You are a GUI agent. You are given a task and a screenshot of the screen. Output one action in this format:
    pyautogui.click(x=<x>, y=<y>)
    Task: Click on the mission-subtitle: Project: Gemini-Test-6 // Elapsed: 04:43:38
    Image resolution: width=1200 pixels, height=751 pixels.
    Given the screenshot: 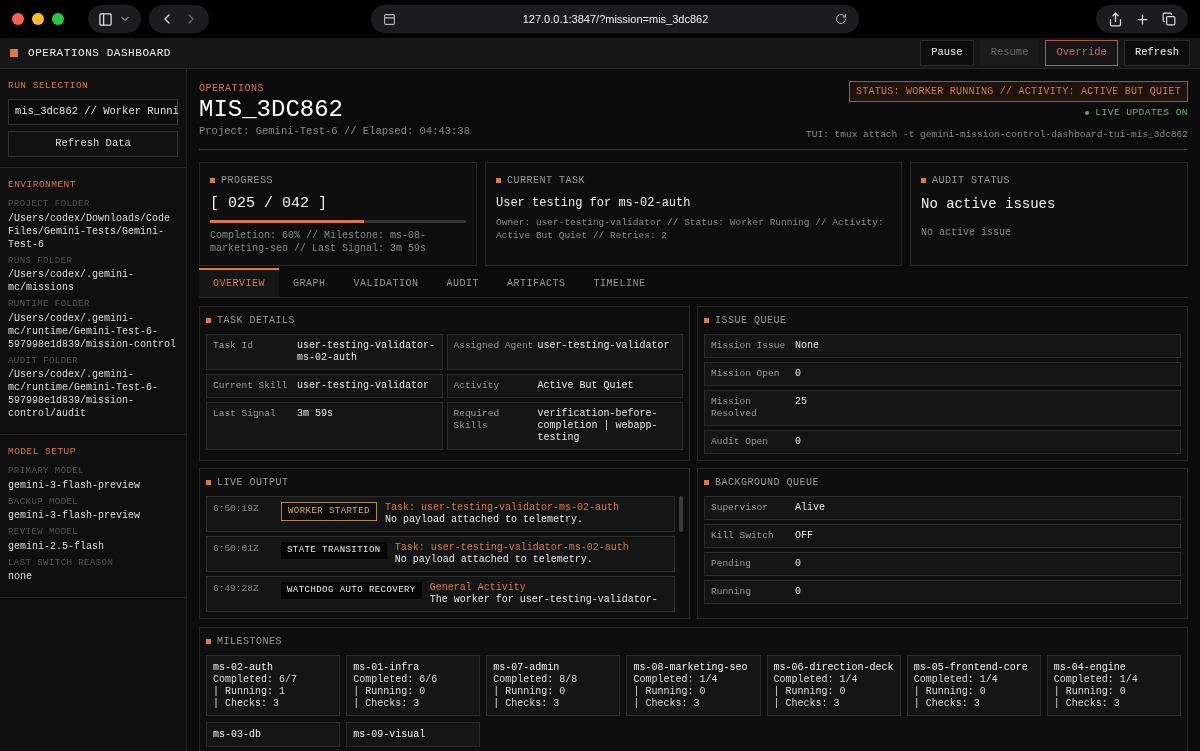 What is the action you would take?
    pyautogui.click(x=334, y=131)
    